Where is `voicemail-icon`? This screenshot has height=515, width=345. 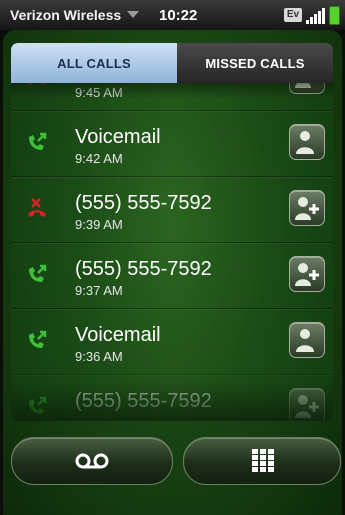 voicemail-icon is located at coordinates (92, 461).